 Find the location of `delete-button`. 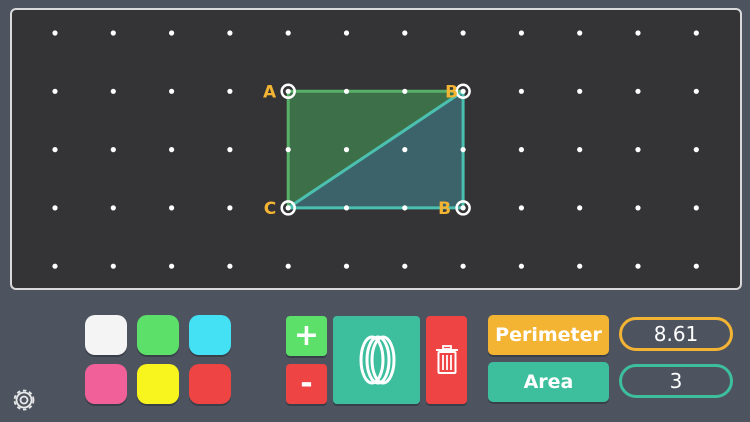

delete-button is located at coordinates (446, 360).